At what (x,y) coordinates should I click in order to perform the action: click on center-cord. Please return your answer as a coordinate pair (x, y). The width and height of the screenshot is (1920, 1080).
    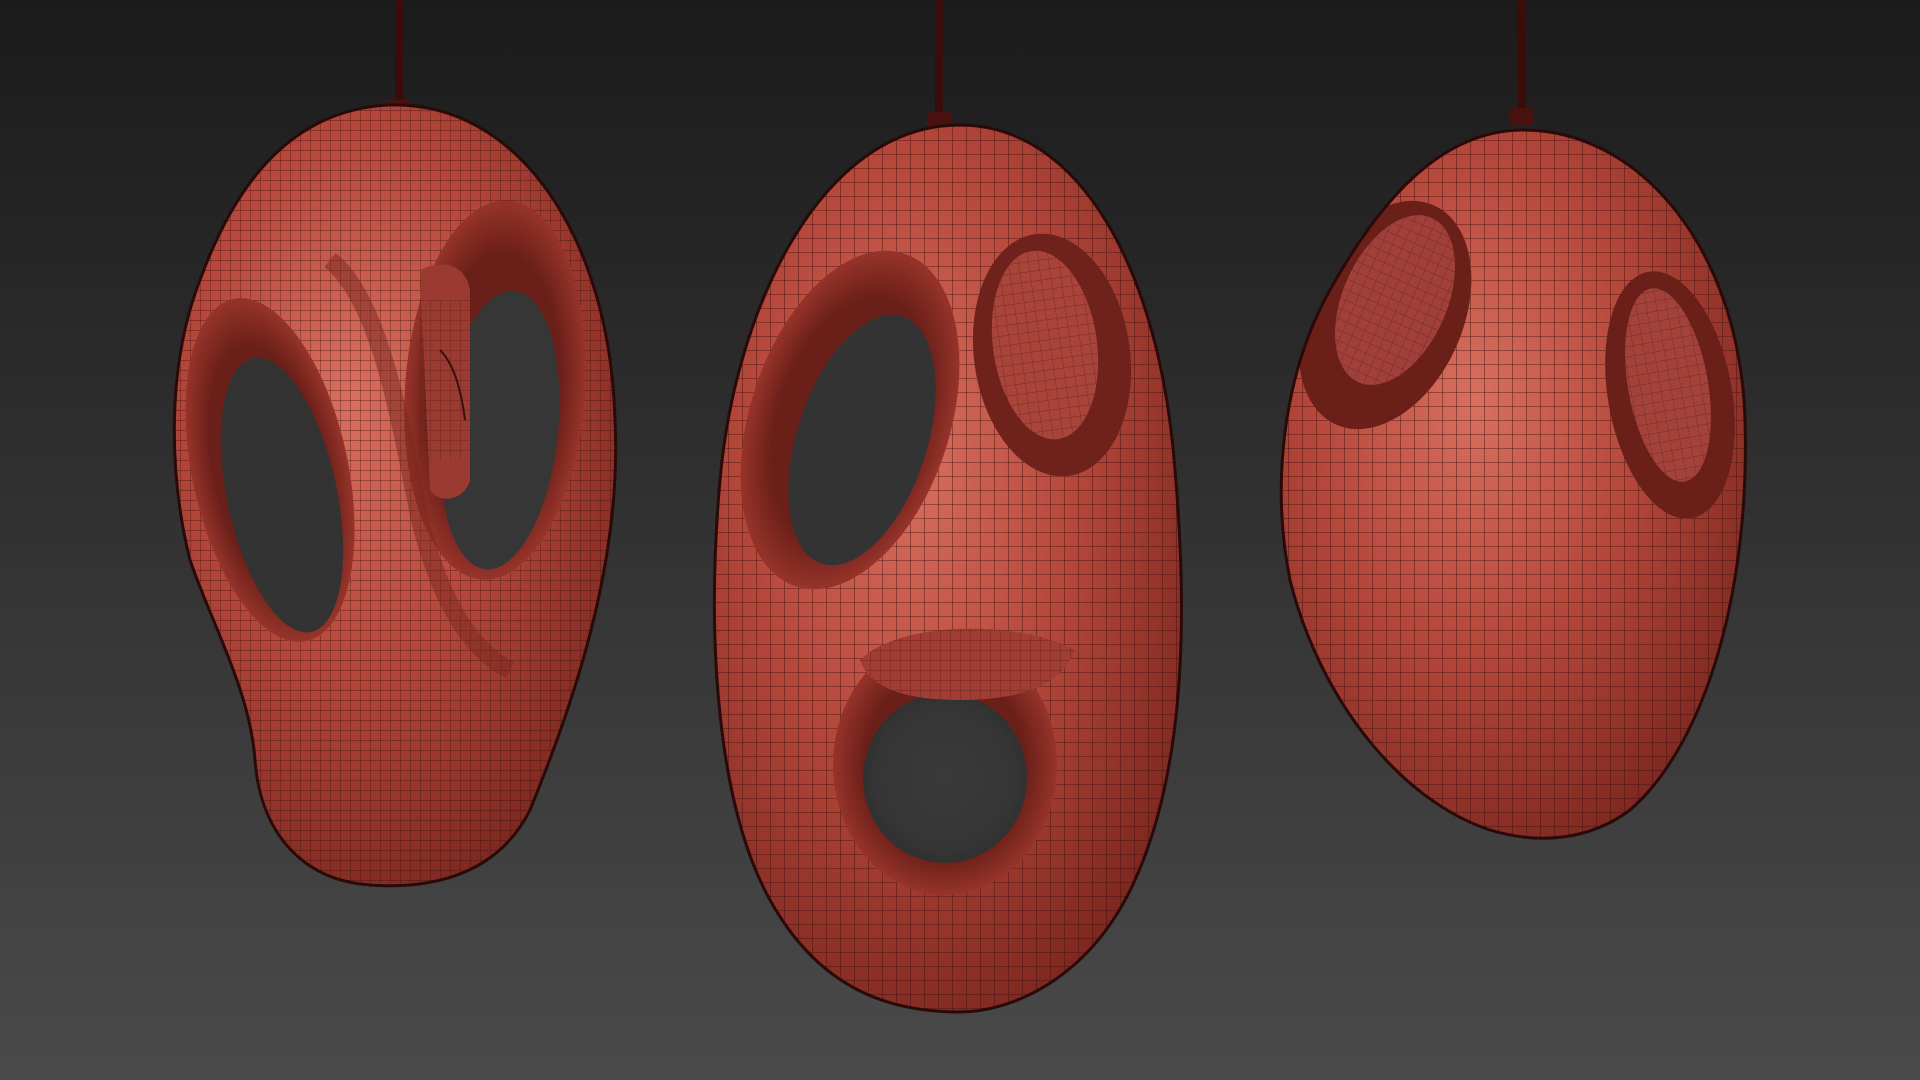
    Looking at the image, I should click on (939, 61).